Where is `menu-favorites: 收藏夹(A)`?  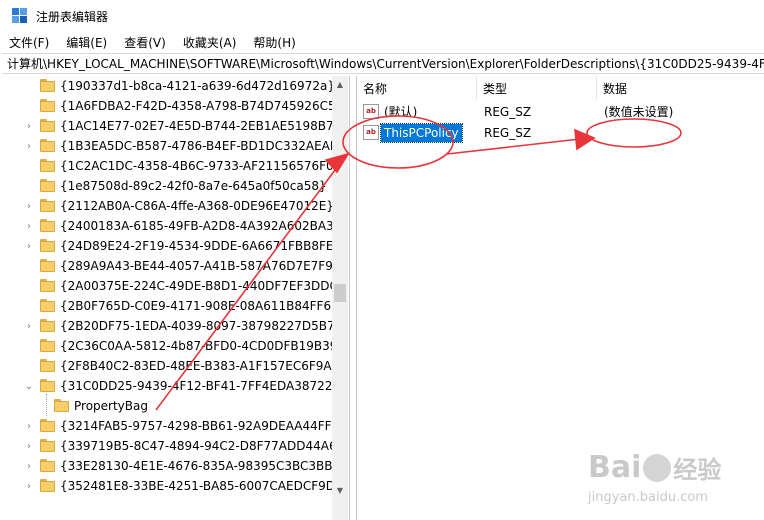 menu-favorites: 收藏夹(A) is located at coordinates (208, 42).